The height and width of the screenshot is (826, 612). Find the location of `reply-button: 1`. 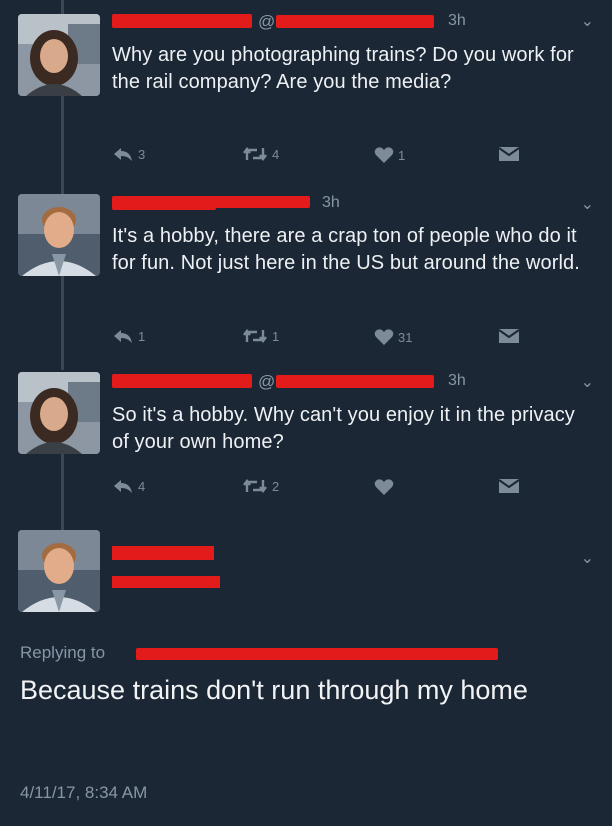

reply-button: 1 is located at coordinates (128, 336).